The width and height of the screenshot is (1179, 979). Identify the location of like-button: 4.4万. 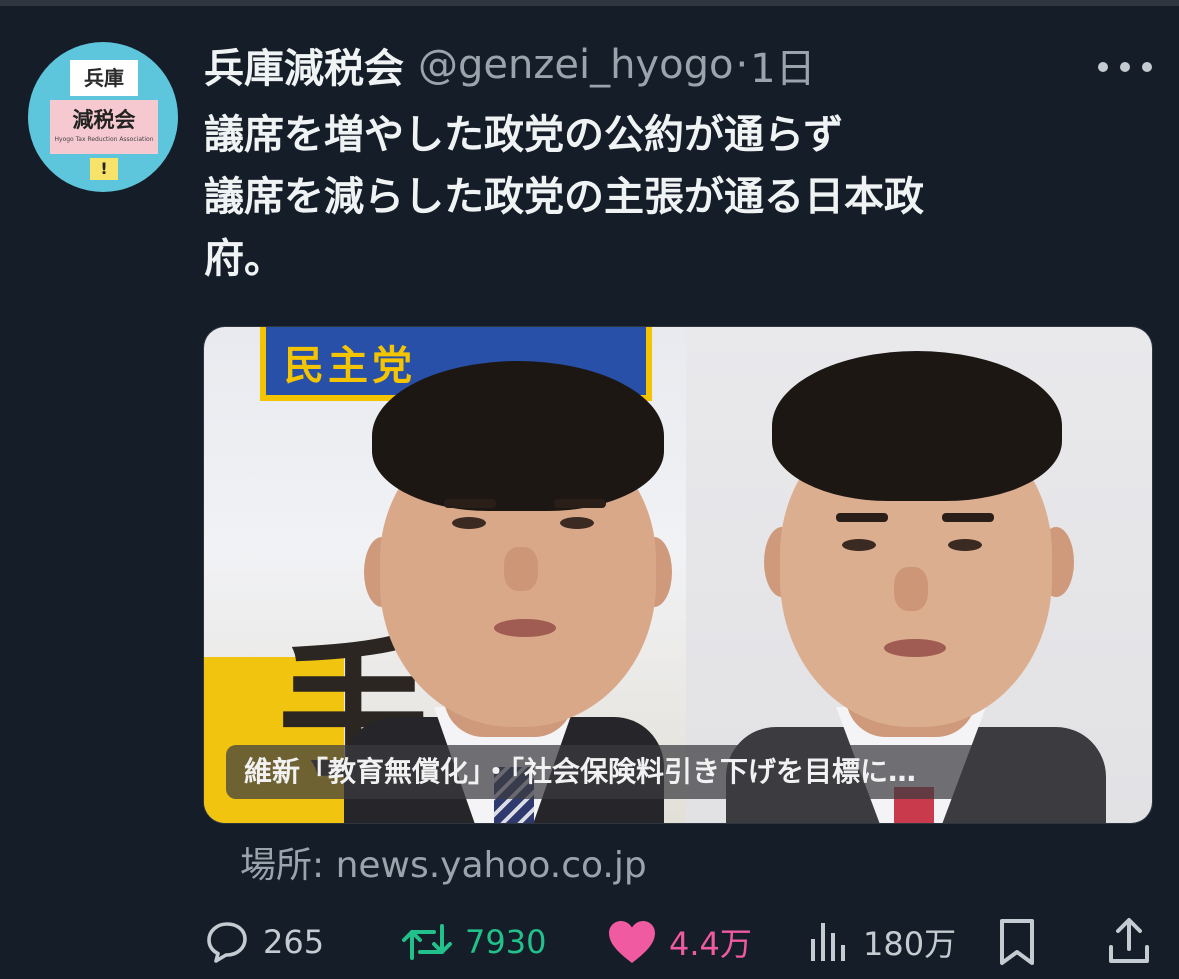
(679, 942).